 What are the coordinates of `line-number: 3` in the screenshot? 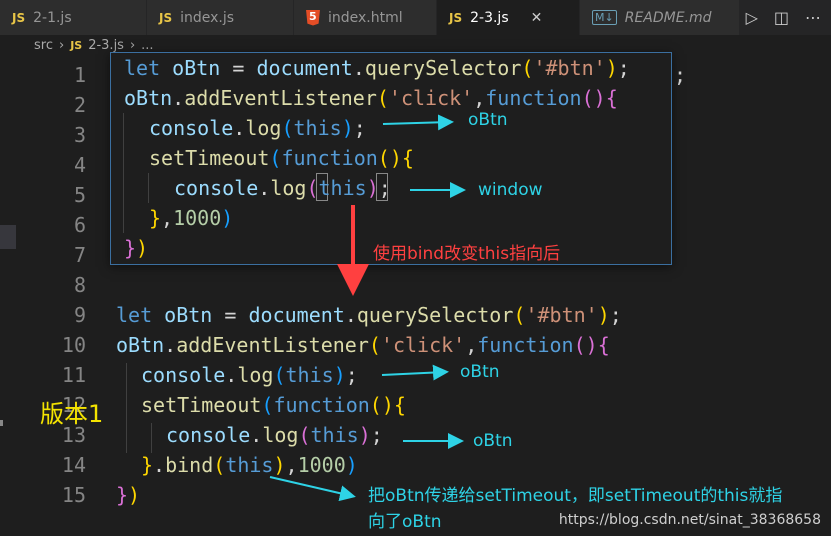 It's located at (79, 135).